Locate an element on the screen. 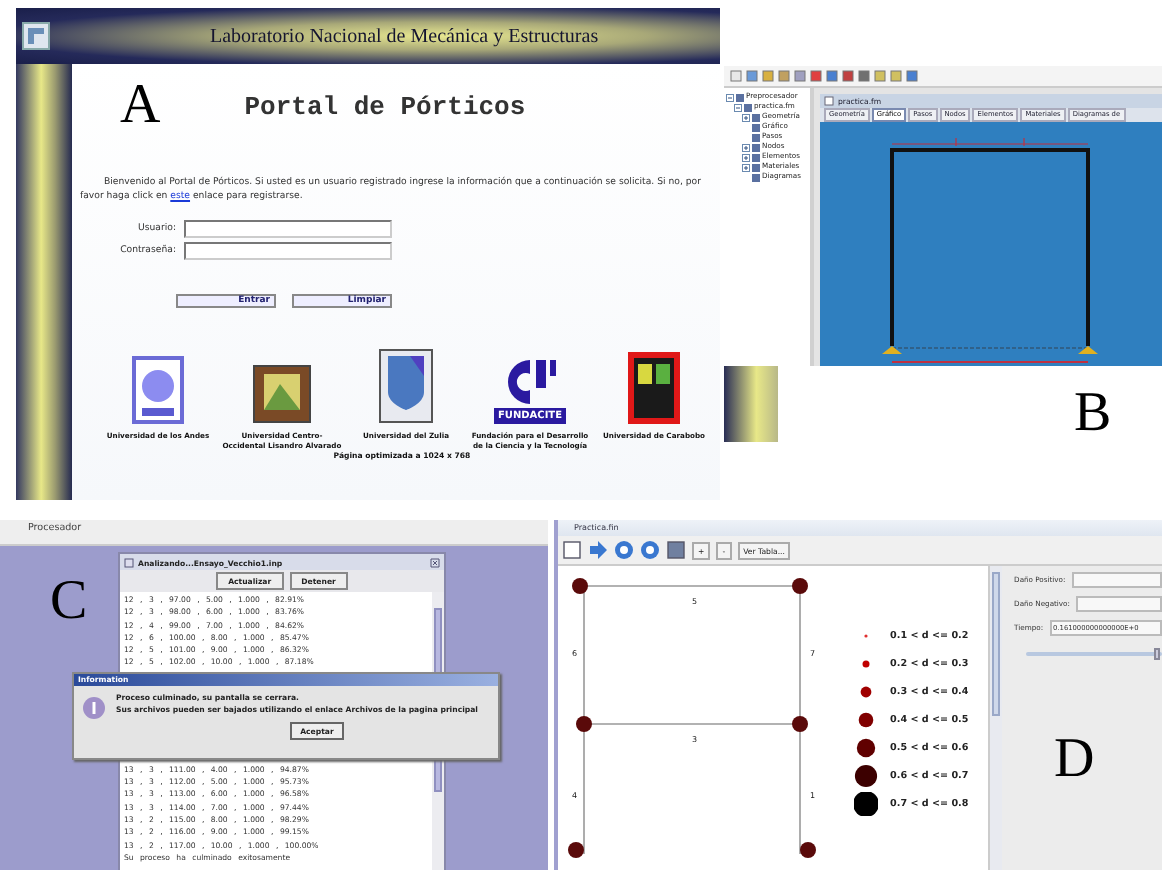 The width and height of the screenshot is (1162, 870). panel-label: D is located at coordinates (1075, 760).